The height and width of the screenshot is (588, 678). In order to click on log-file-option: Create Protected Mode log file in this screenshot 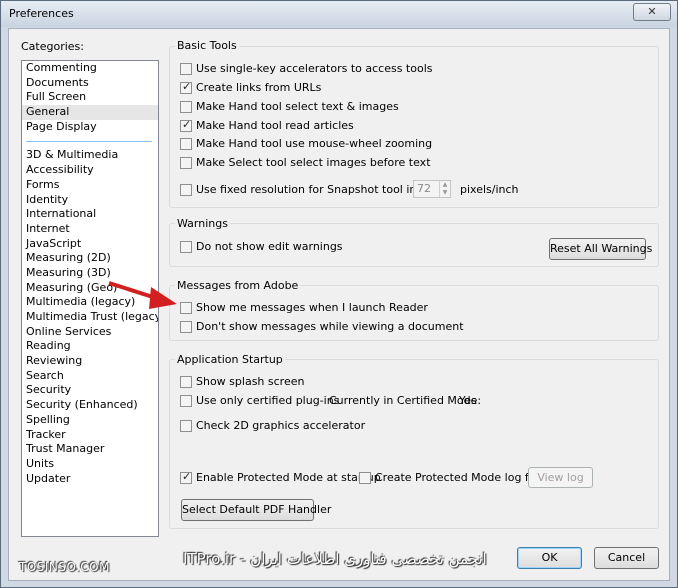, I will do `click(450, 477)`.